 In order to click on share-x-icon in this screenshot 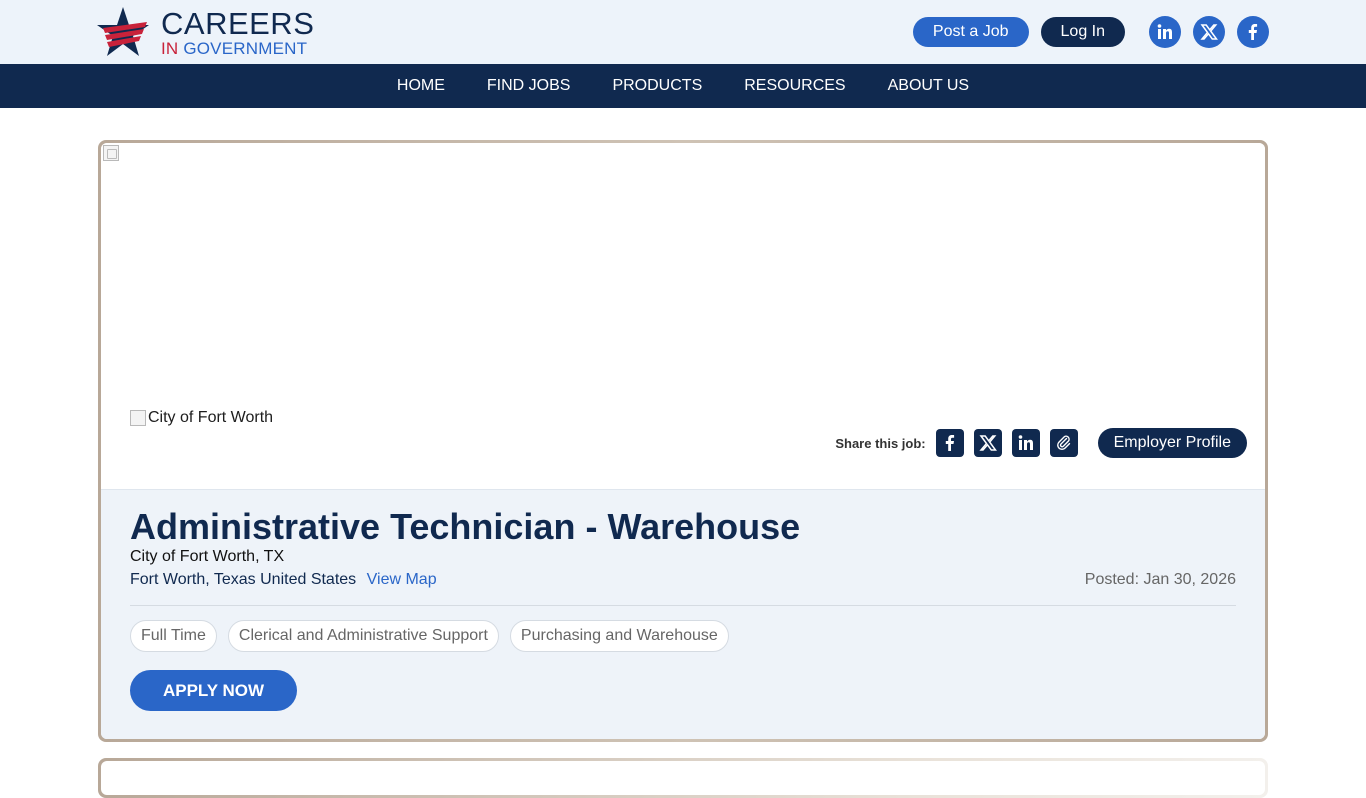, I will do `click(987, 443)`.